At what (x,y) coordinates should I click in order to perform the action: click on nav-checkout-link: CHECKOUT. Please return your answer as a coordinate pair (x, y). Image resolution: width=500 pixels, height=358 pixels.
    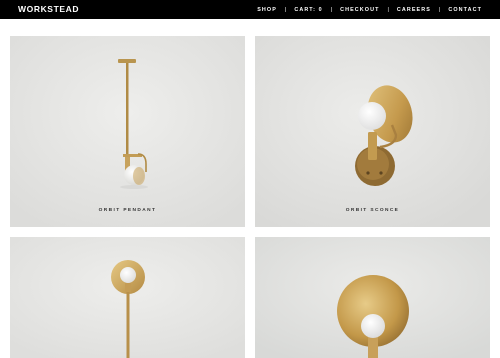
    Looking at the image, I should click on (359, 10).